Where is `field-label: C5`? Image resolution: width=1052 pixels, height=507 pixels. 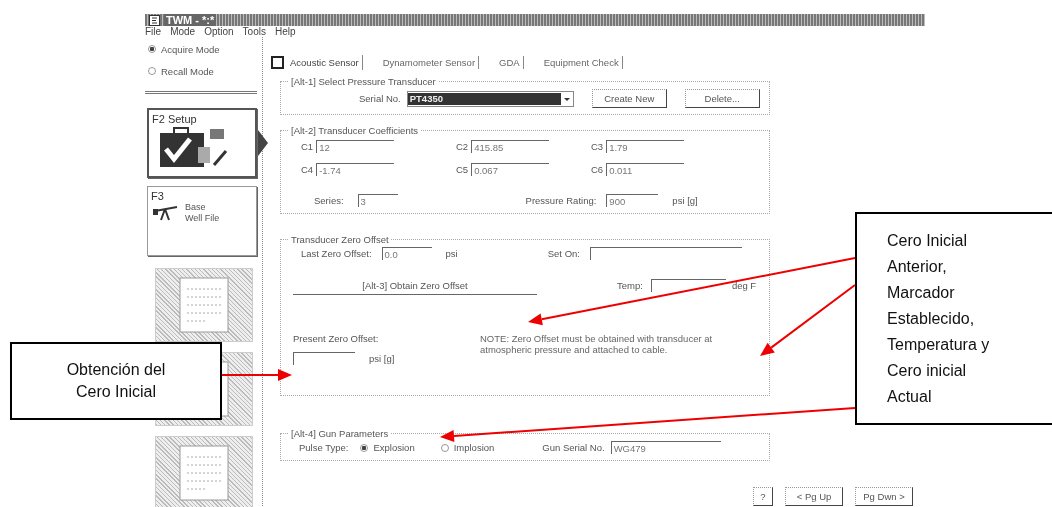 field-label: C5 is located at coordinates (462, 169).